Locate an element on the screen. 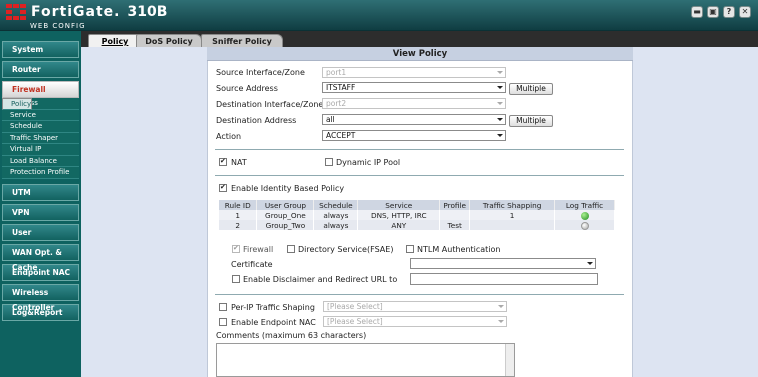 This screenshot has width=758, height=377. sidebar-subitem-load-balance: Load Balance is located at coordinates (40, 161).